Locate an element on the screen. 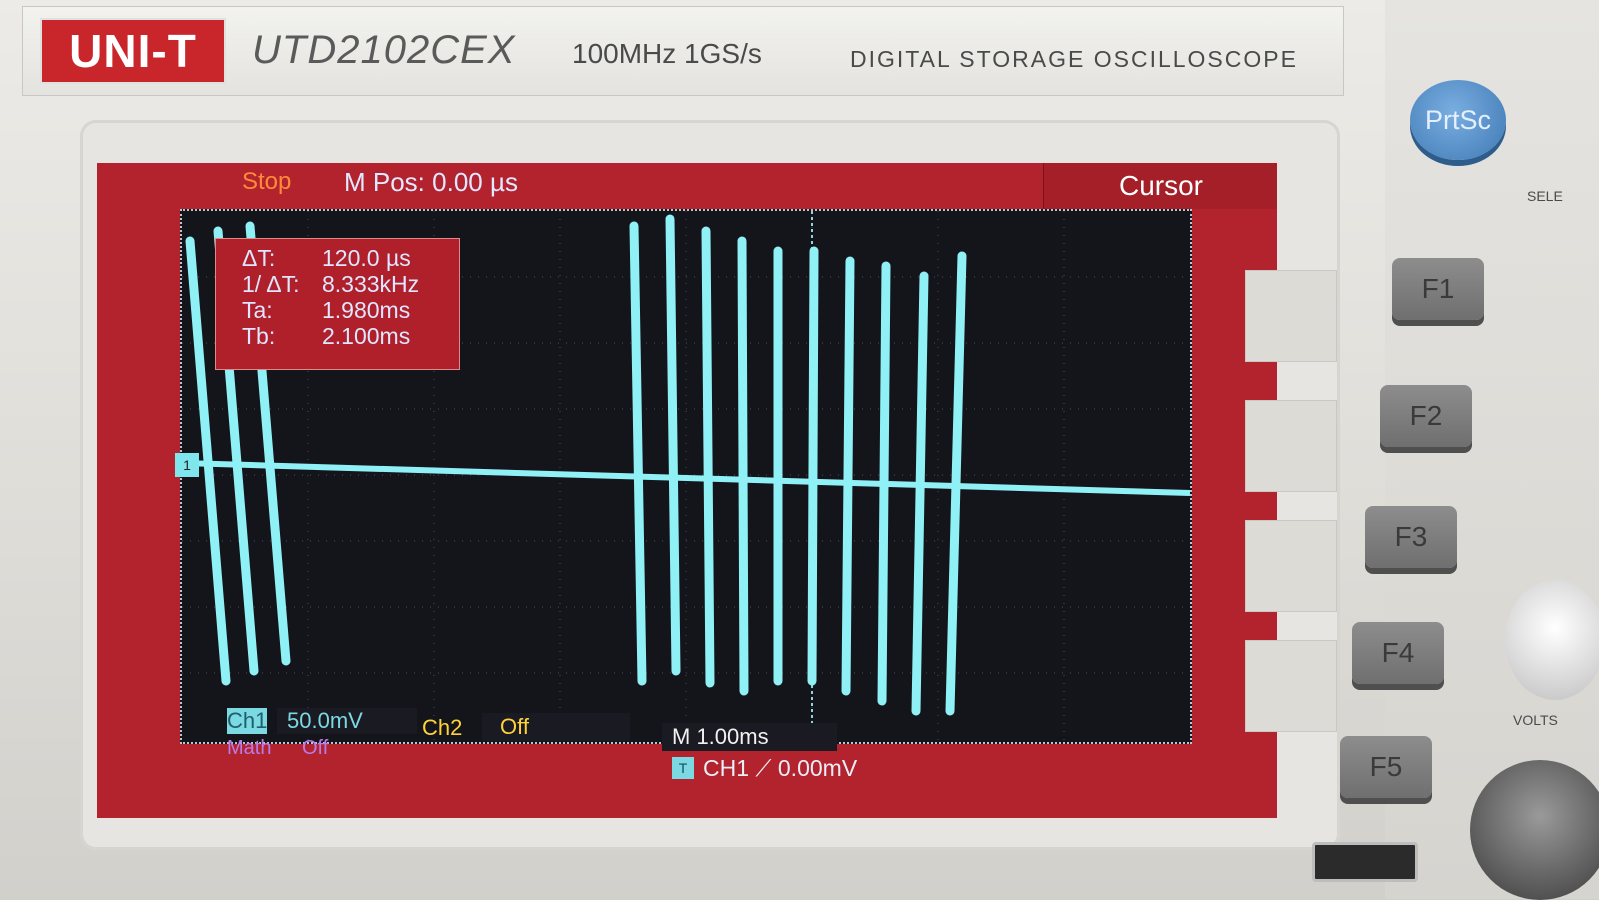  device-description: DIGITAL STORAGE OSCILLOSCOPE is located at coordinates (1074, 59).